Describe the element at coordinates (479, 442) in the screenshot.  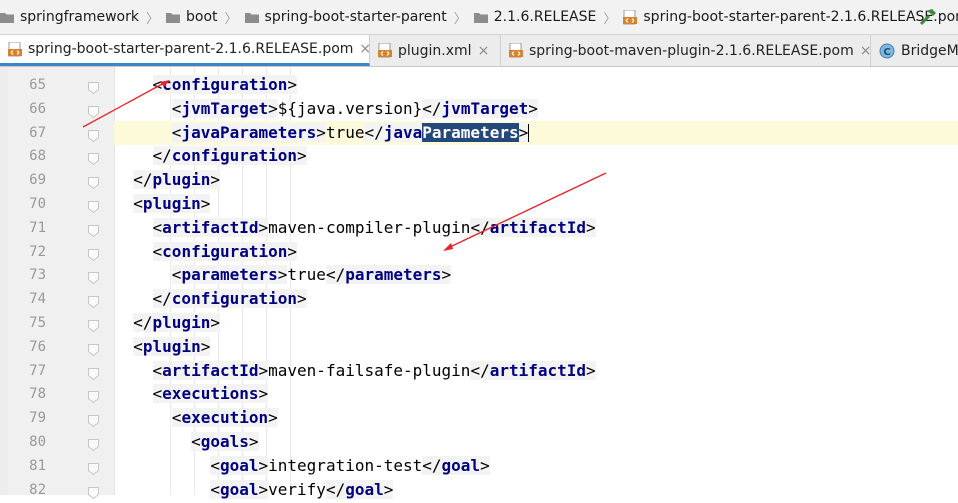
I see `code-line: 80 <goals>` at that location.